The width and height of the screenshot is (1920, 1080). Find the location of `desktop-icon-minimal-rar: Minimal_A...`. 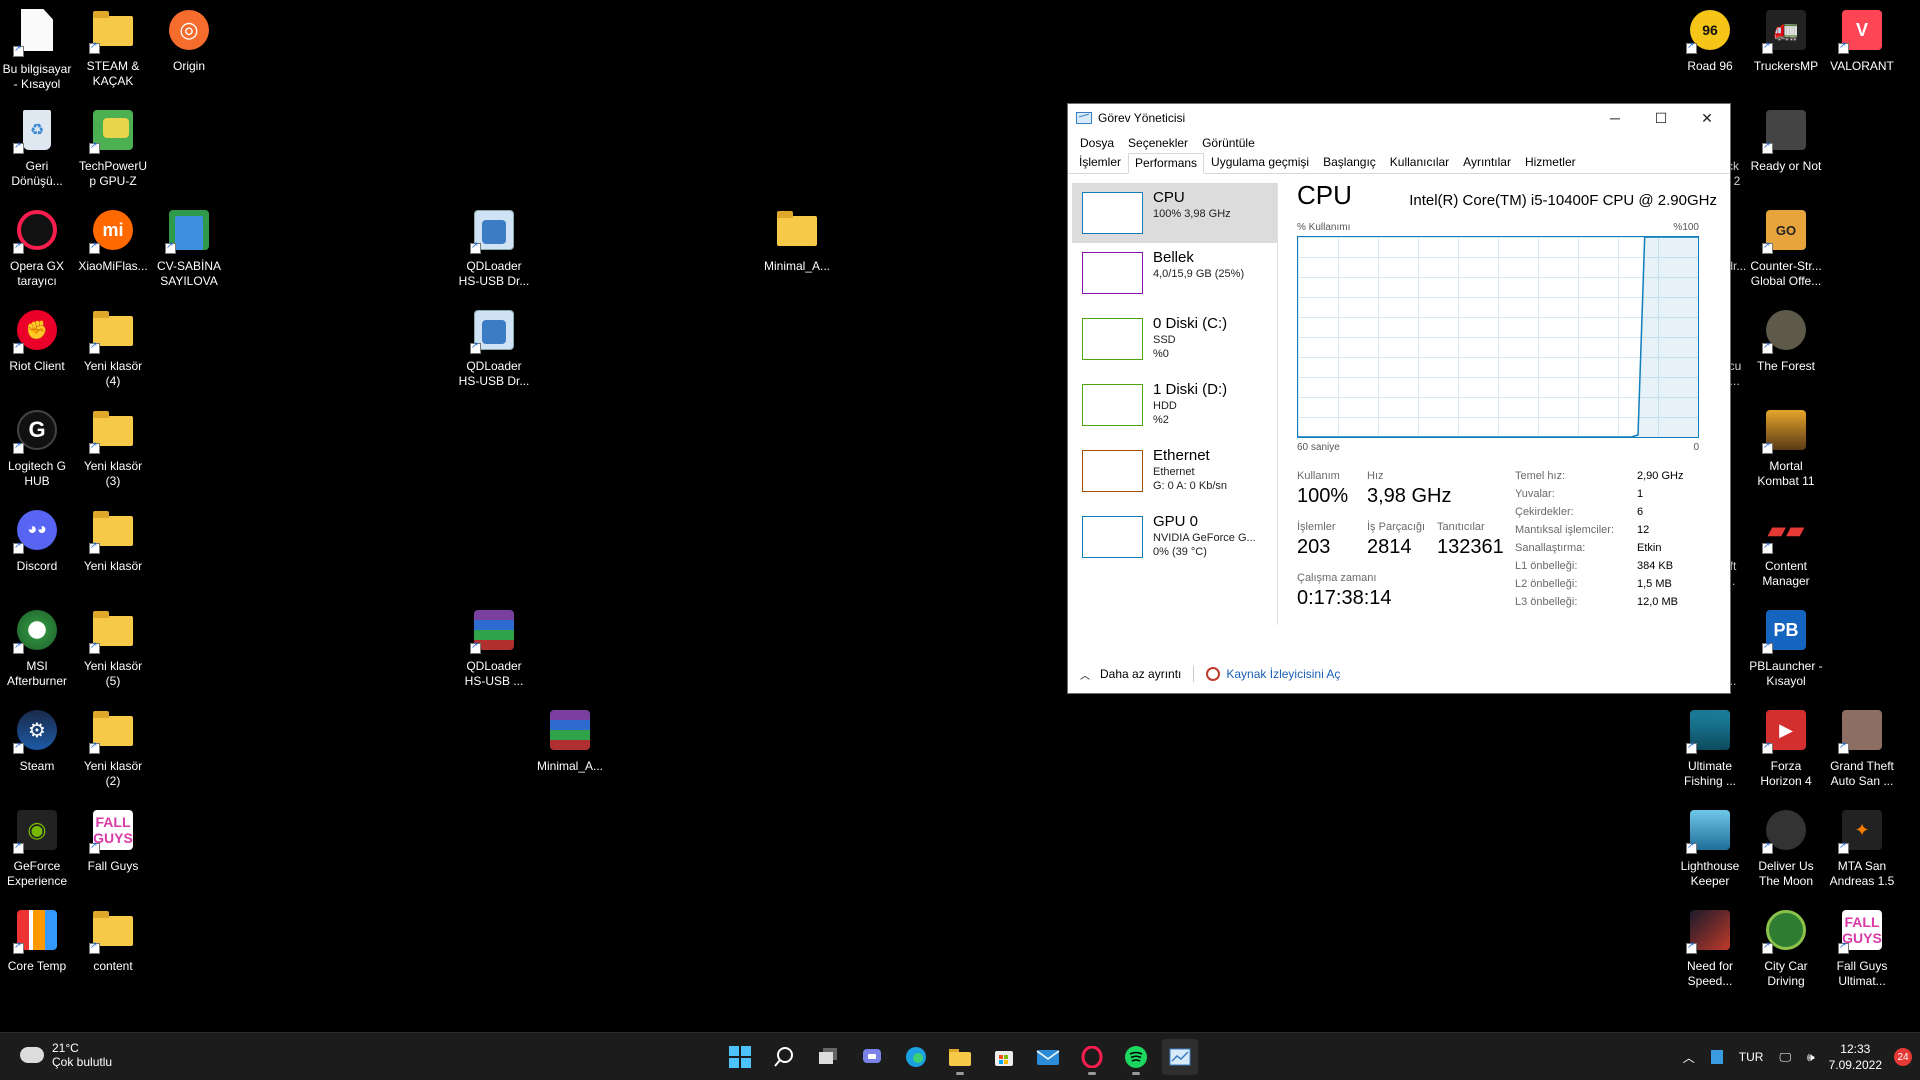

desktop-icon-minimal-rar: Minimal_A... is located at coordinates (570, 740).